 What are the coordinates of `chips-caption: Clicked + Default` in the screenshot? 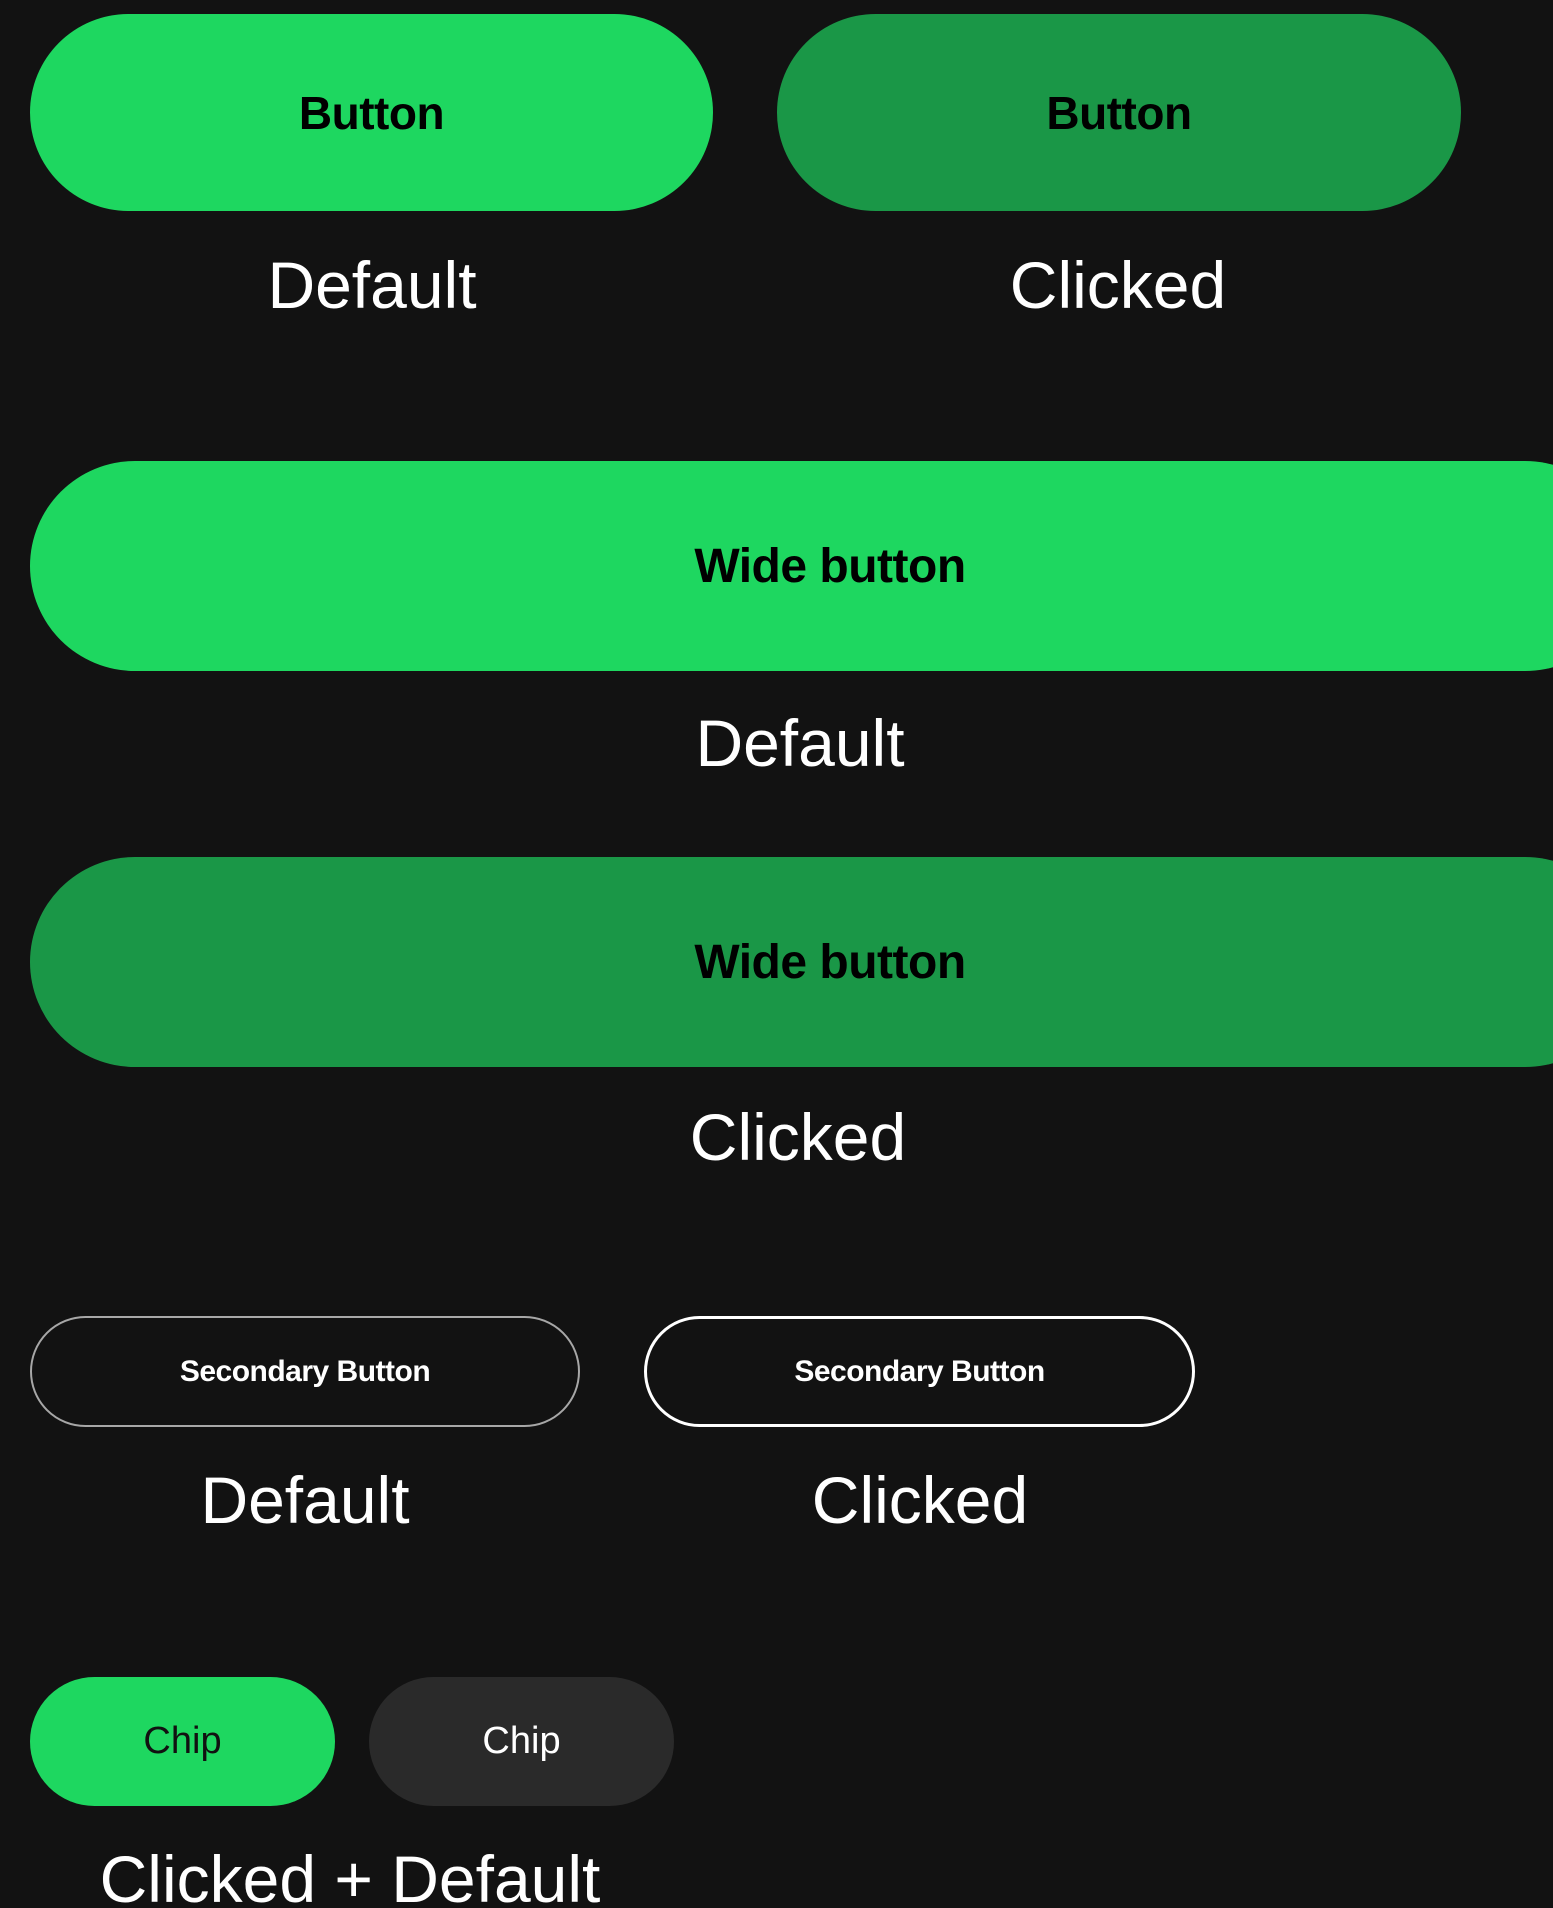 It's located at (350, 1875).